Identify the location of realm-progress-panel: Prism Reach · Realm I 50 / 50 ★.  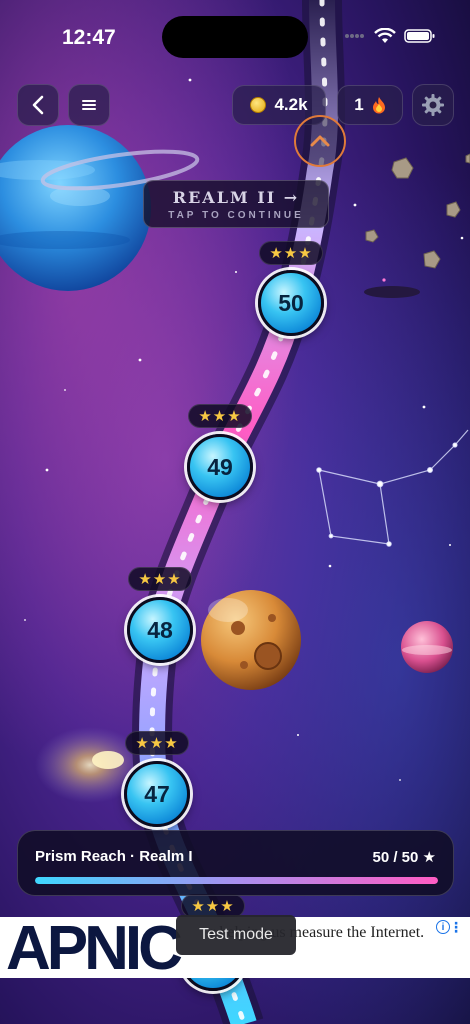
(235, 863).